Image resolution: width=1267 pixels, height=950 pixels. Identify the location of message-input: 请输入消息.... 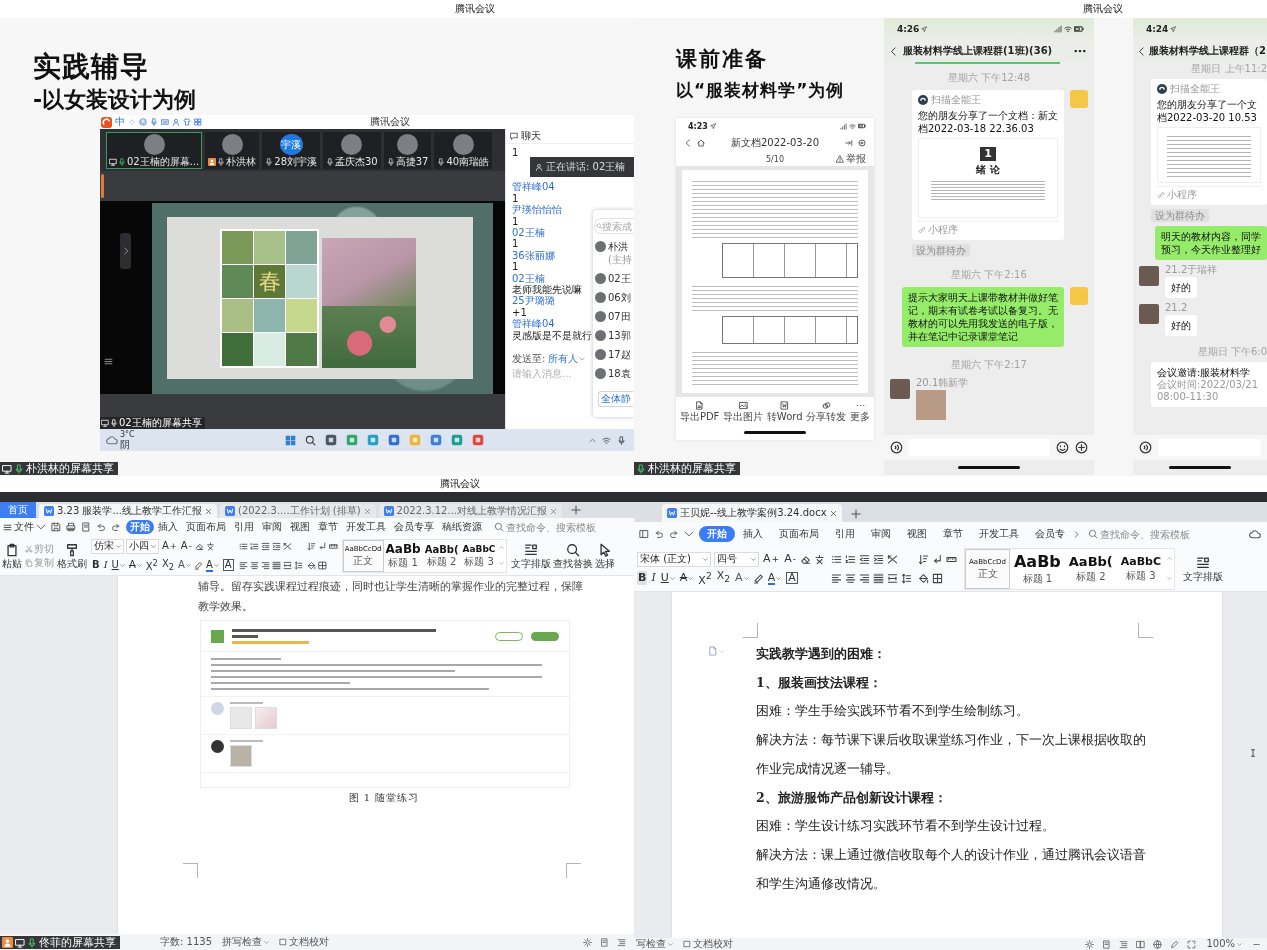
(545, 372).